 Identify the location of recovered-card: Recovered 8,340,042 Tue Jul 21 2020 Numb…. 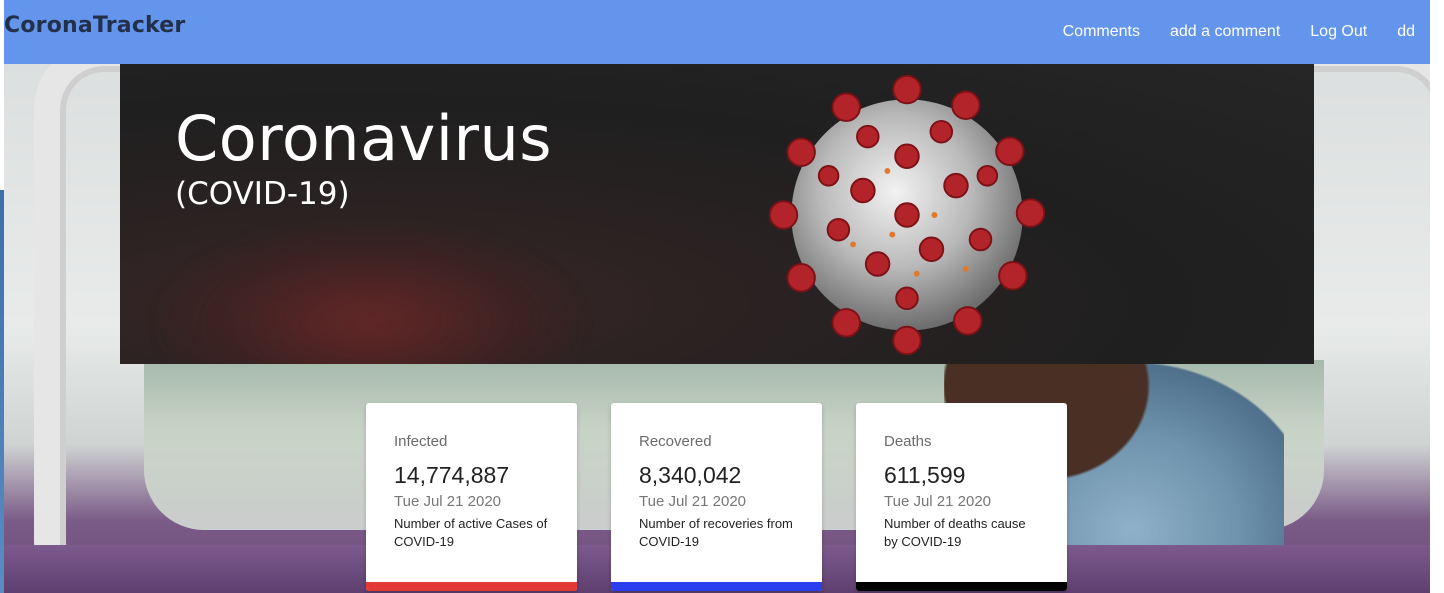
(716, 497).